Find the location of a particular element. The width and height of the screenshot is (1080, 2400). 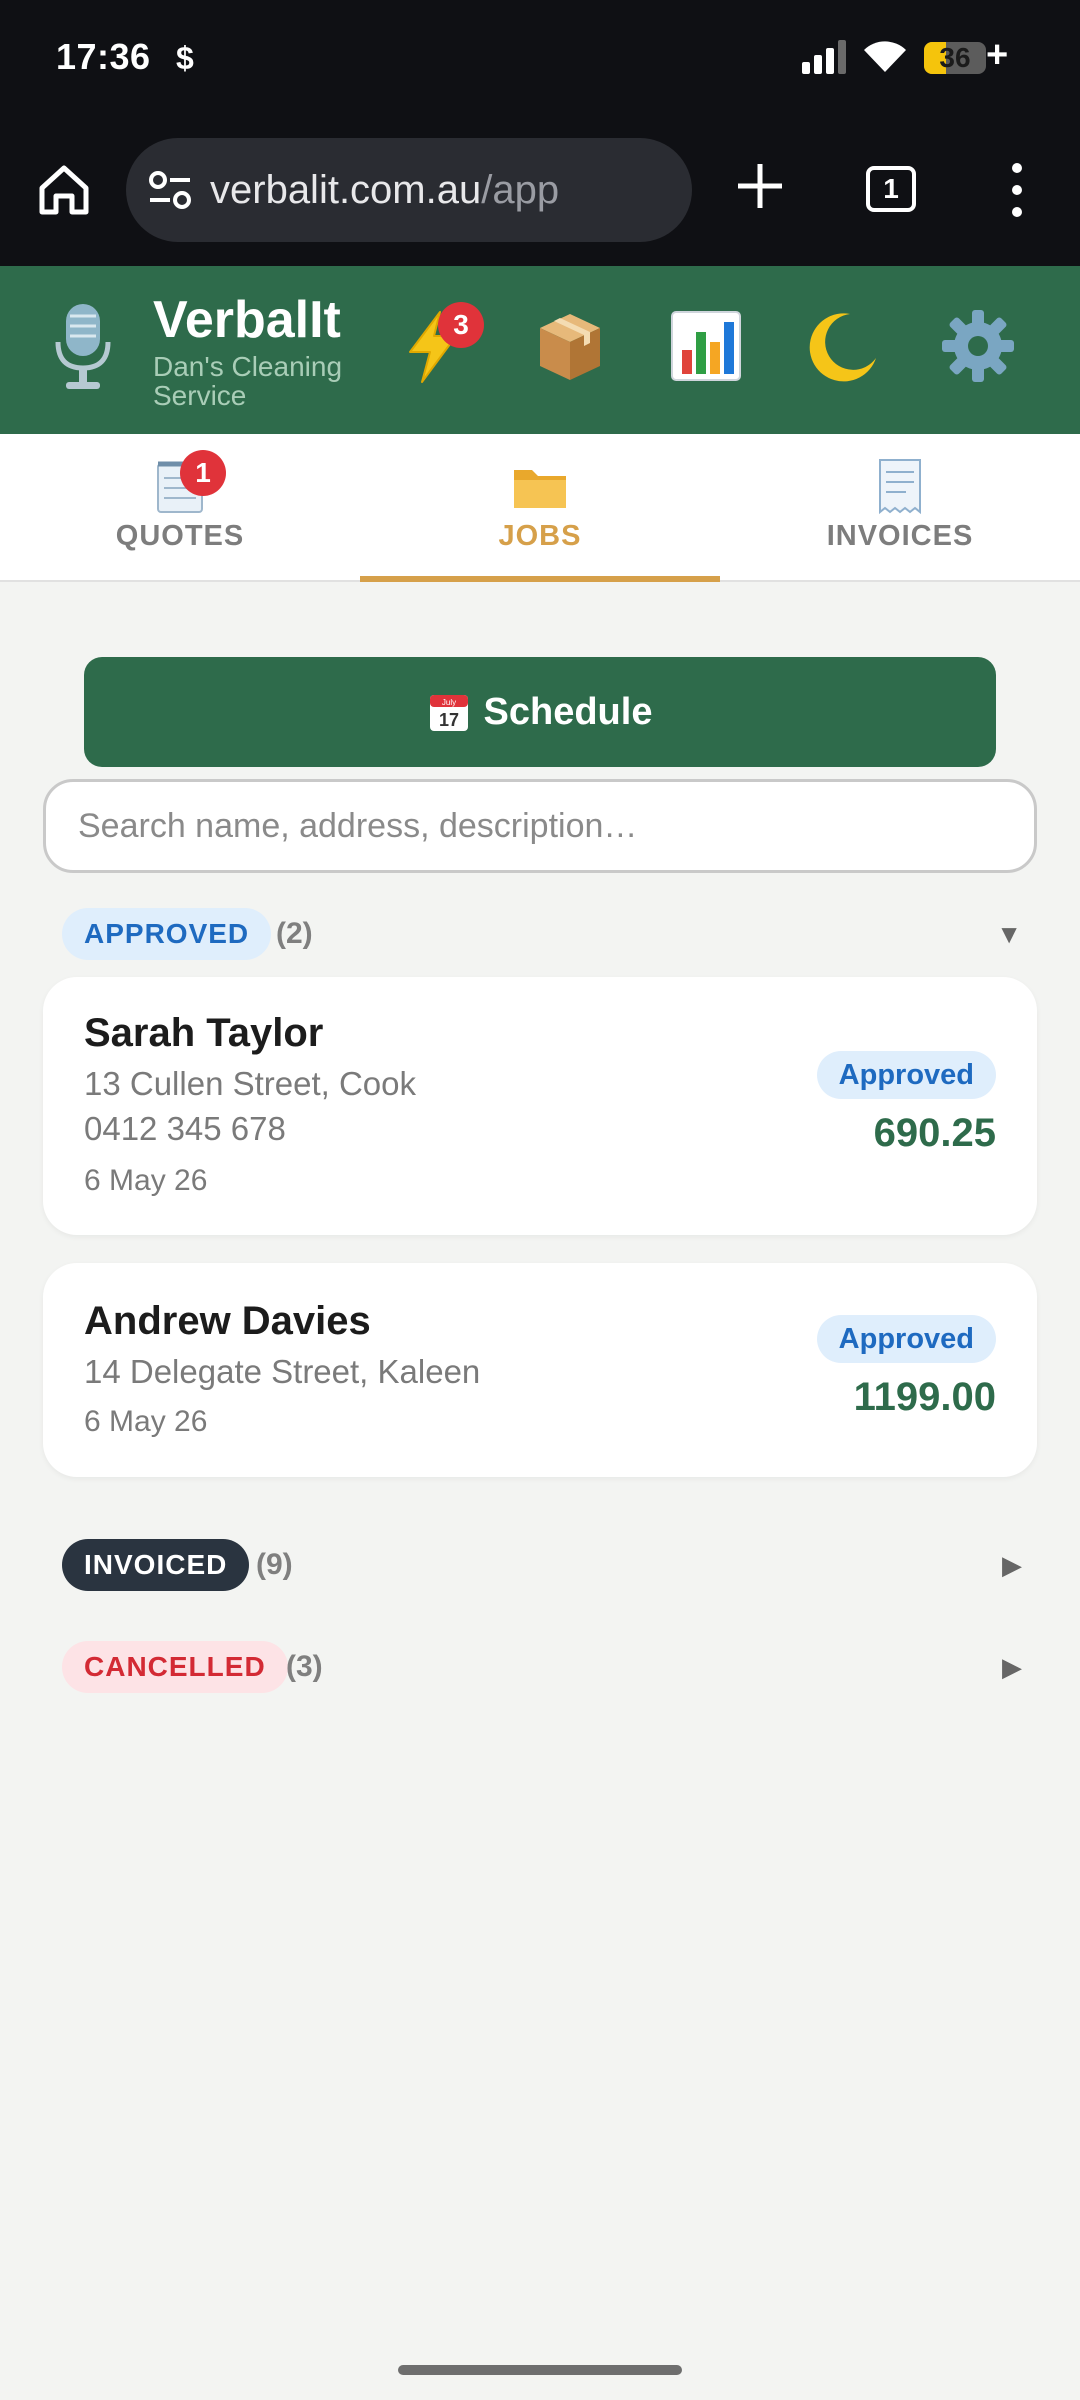

battery-percent: 36 is located at coordinates (955, 57).